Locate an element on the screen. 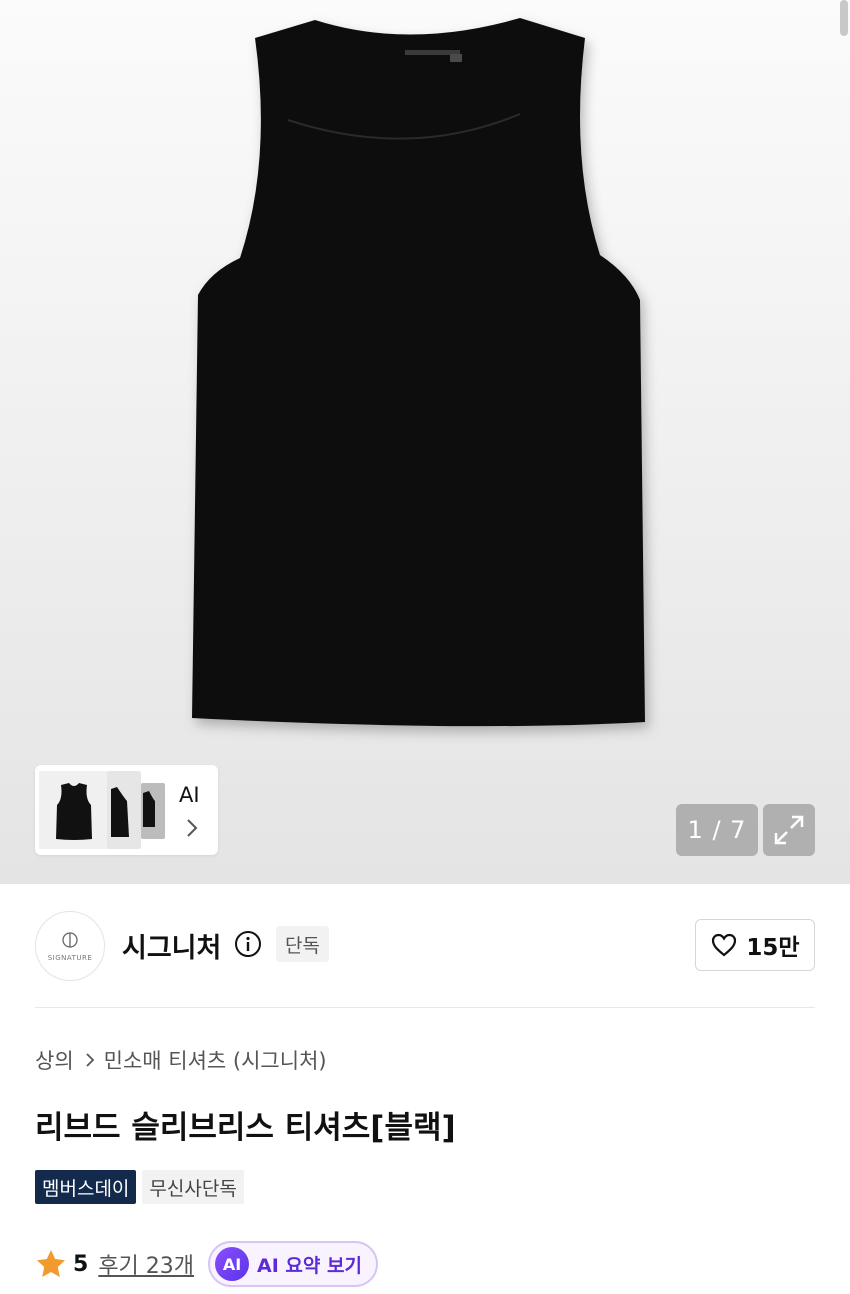 Image resolution: width=850 pixels, height=1294 pixels. section-divider is located at coordinates (425, 1007).